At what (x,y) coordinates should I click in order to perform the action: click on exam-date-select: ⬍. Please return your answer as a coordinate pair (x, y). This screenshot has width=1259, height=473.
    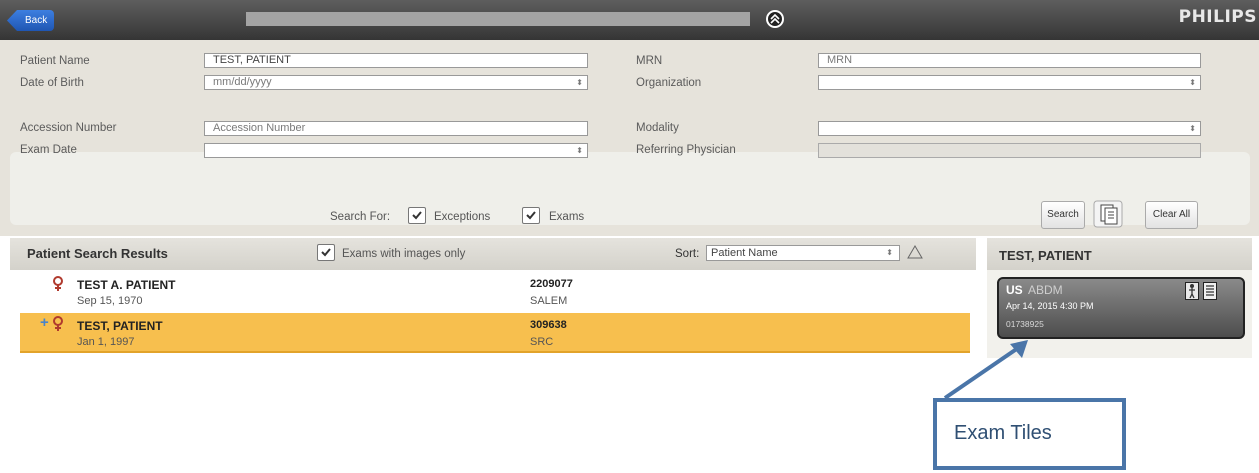
    Looking at the image, I should click on (396, 150).